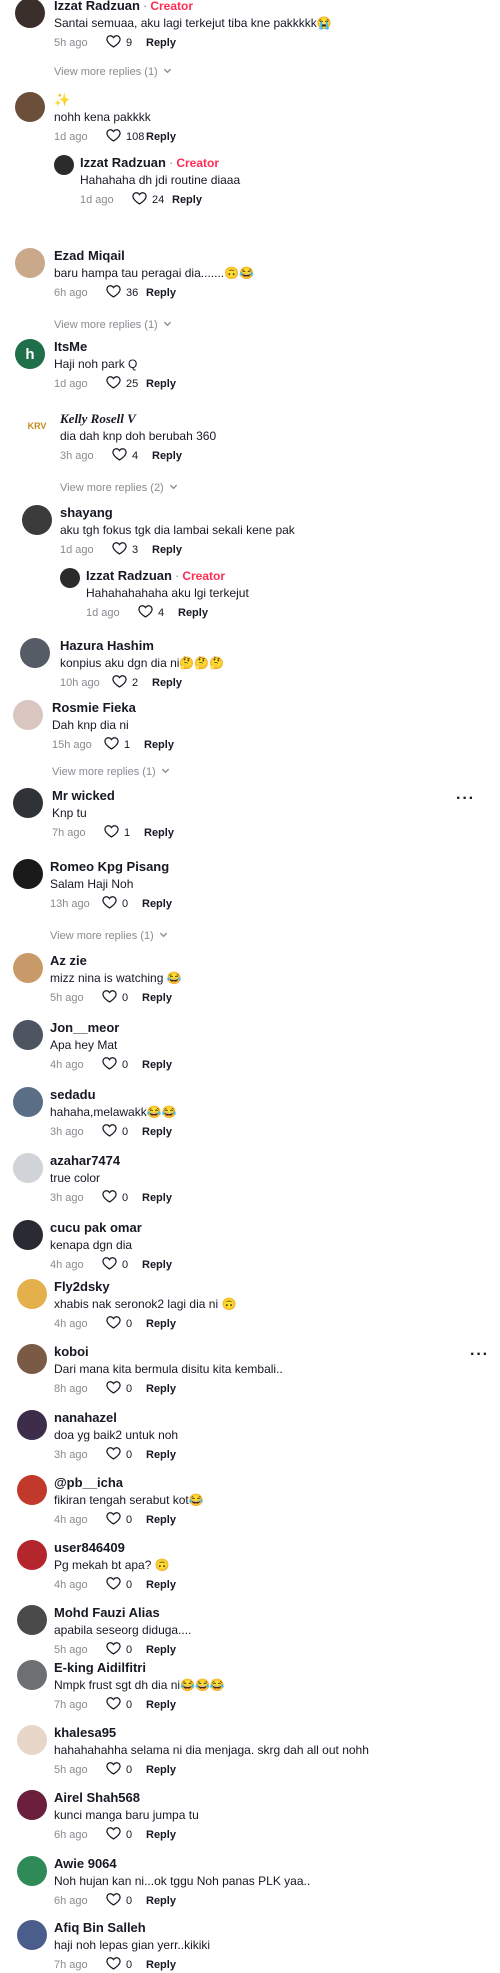 This screenshot has height=1973, width=500. I want to click on username: khalesa95, so click(85, 1732).